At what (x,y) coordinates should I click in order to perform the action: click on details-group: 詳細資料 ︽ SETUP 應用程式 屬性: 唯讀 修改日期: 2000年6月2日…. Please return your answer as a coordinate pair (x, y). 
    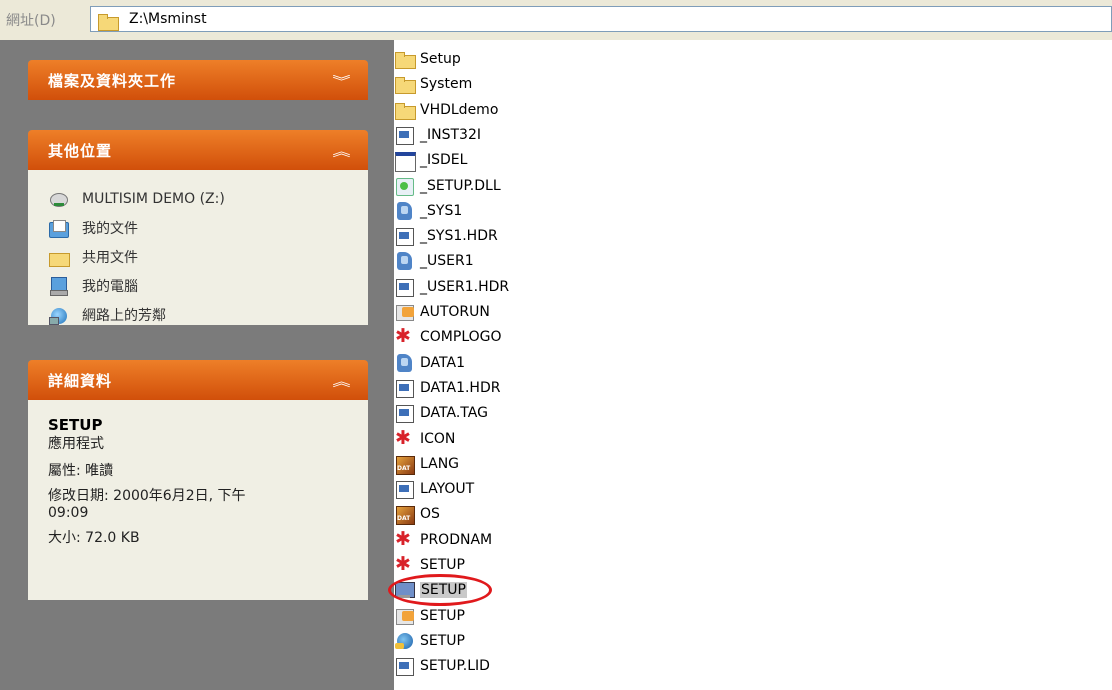
    Looking at the image, I should click on (198, 480).